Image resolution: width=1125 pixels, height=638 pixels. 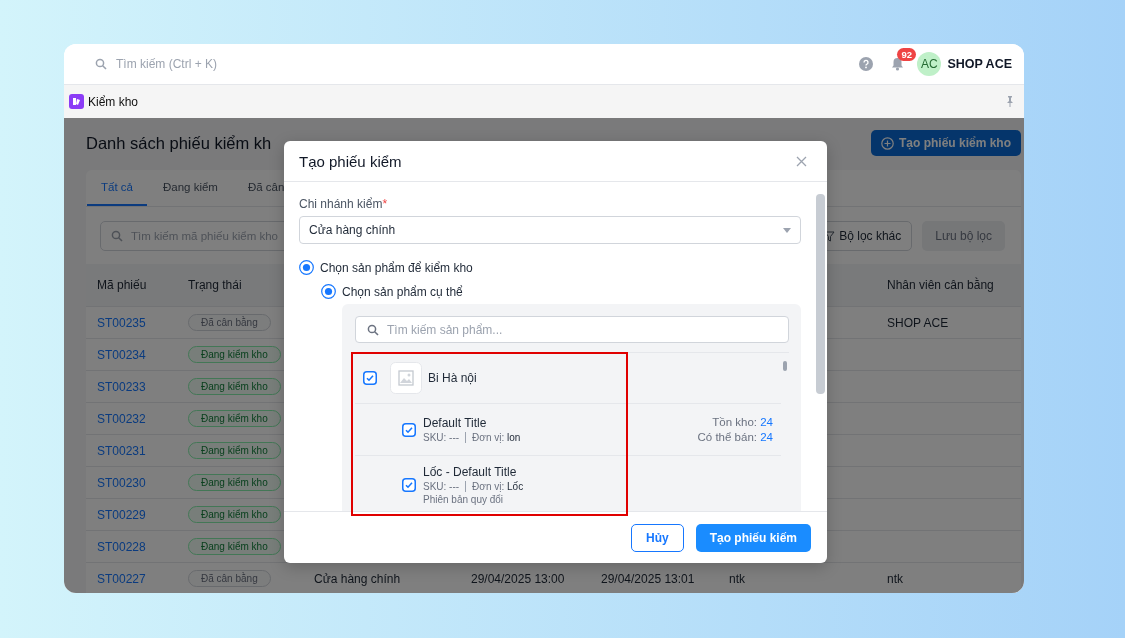 I want to click on voucher-link: ST00235, so click(x=121, y=322).